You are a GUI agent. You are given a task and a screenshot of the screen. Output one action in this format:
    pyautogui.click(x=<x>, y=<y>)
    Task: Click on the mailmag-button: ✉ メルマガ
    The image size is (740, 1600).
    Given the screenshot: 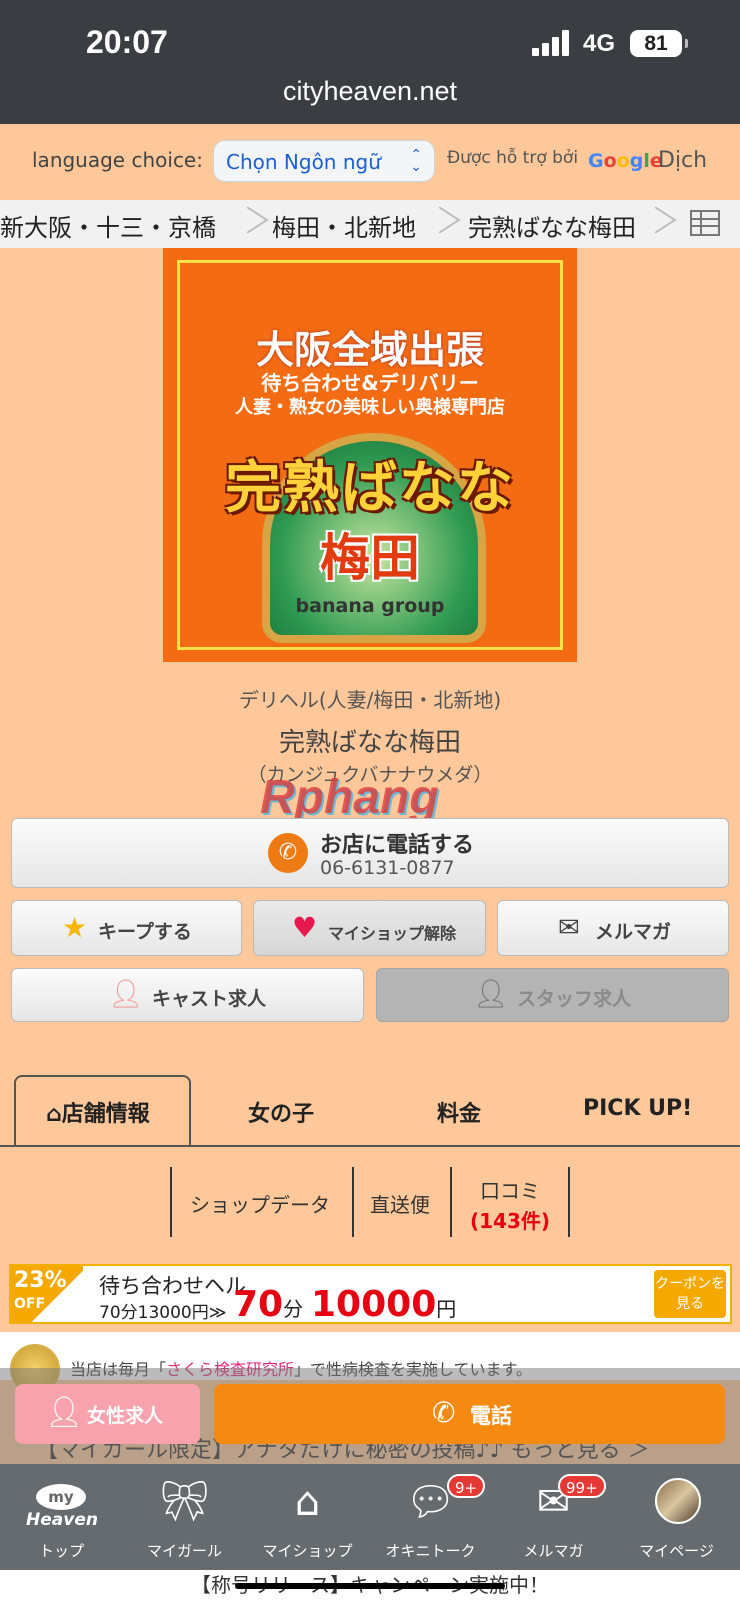 What is the action you would take?
    pyautogui.click(x=613, y=928)
    